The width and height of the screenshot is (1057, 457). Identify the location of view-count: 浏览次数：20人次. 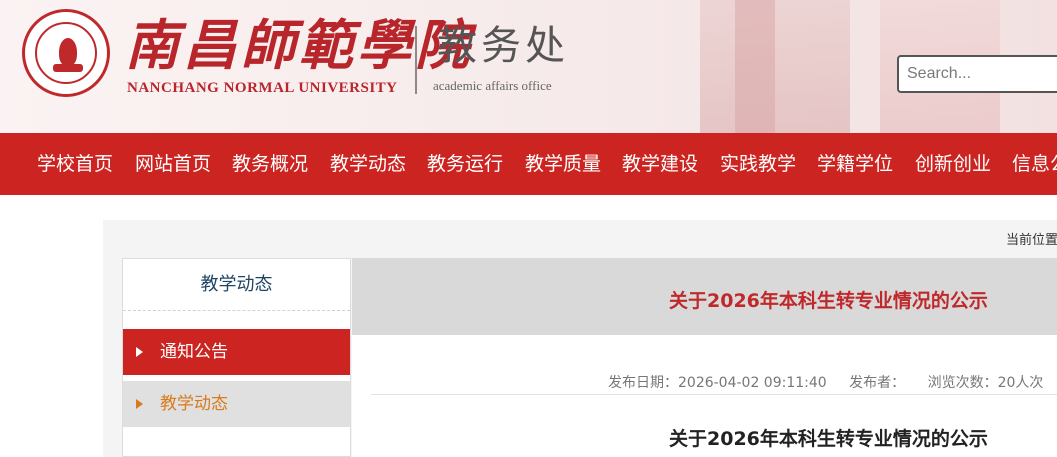
(985, 383).